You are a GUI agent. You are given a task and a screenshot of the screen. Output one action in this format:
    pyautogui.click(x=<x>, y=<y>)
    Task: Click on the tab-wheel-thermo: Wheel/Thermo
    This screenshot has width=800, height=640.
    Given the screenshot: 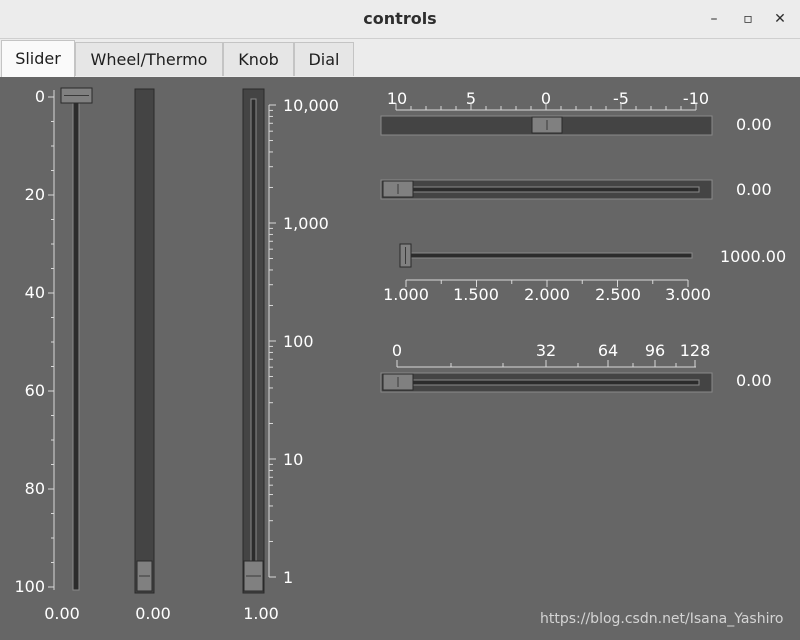 What is the action you would take?
    pyautogui.click(x=149, y=59)
    